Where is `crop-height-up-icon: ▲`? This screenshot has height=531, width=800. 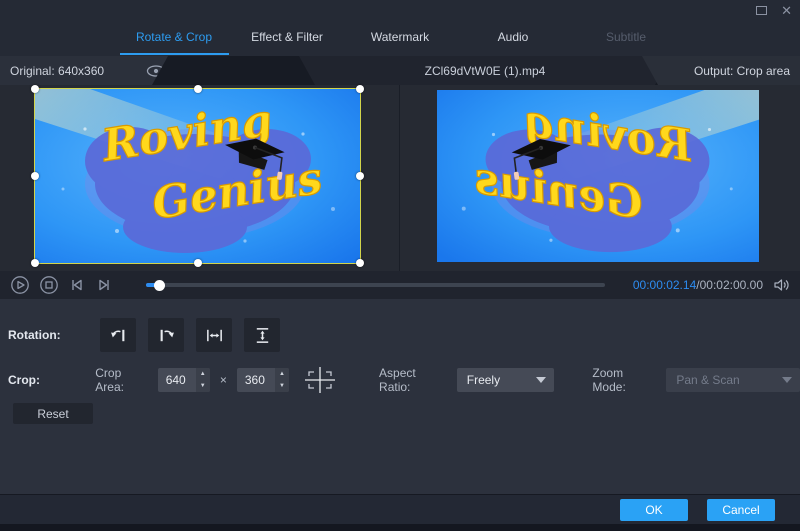 crop-height-up-icon: ▲ is located at coordinates (282, 374).